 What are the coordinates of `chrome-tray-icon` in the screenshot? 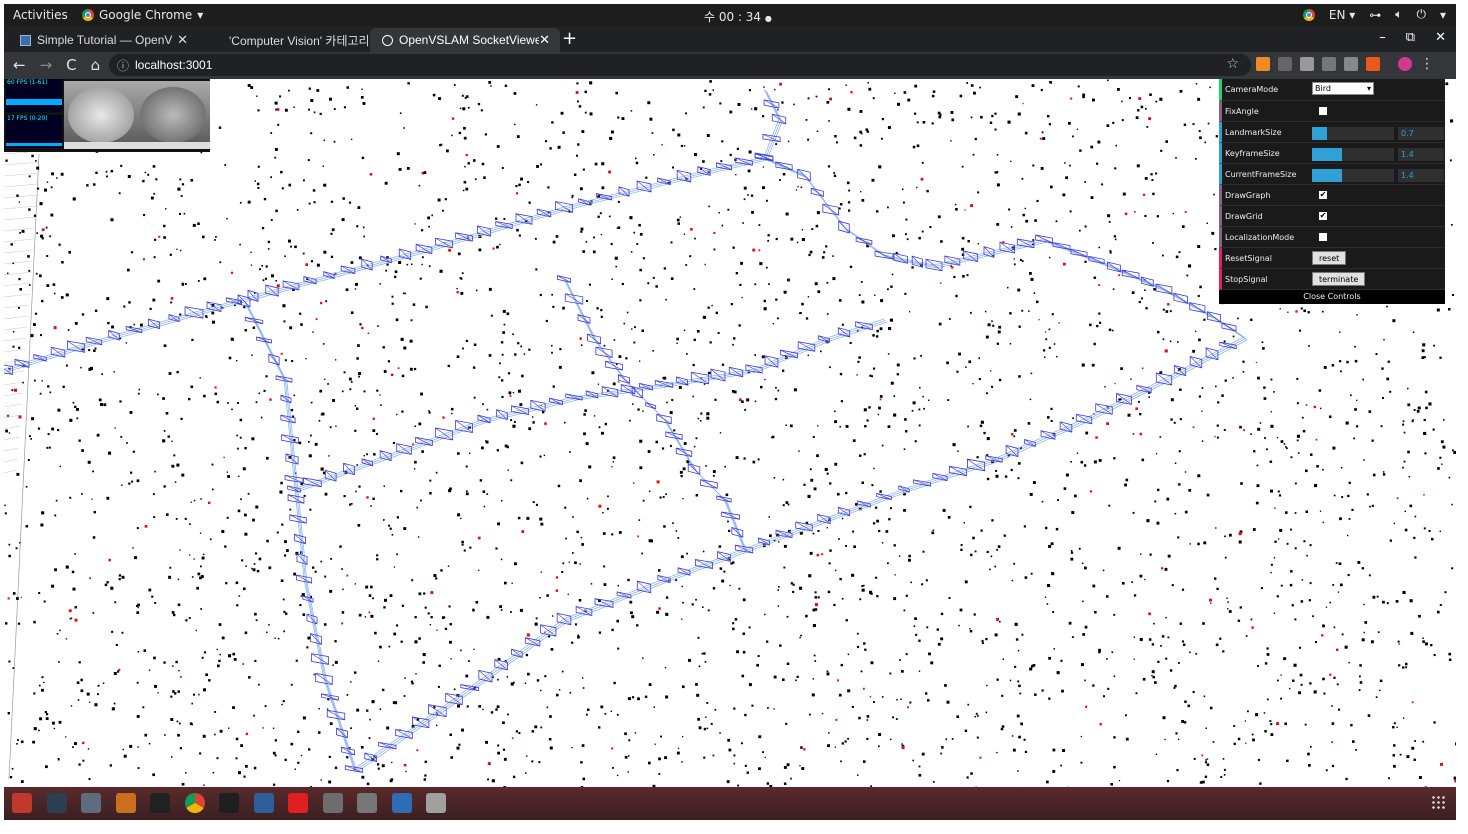 It's located at (1308, 14).